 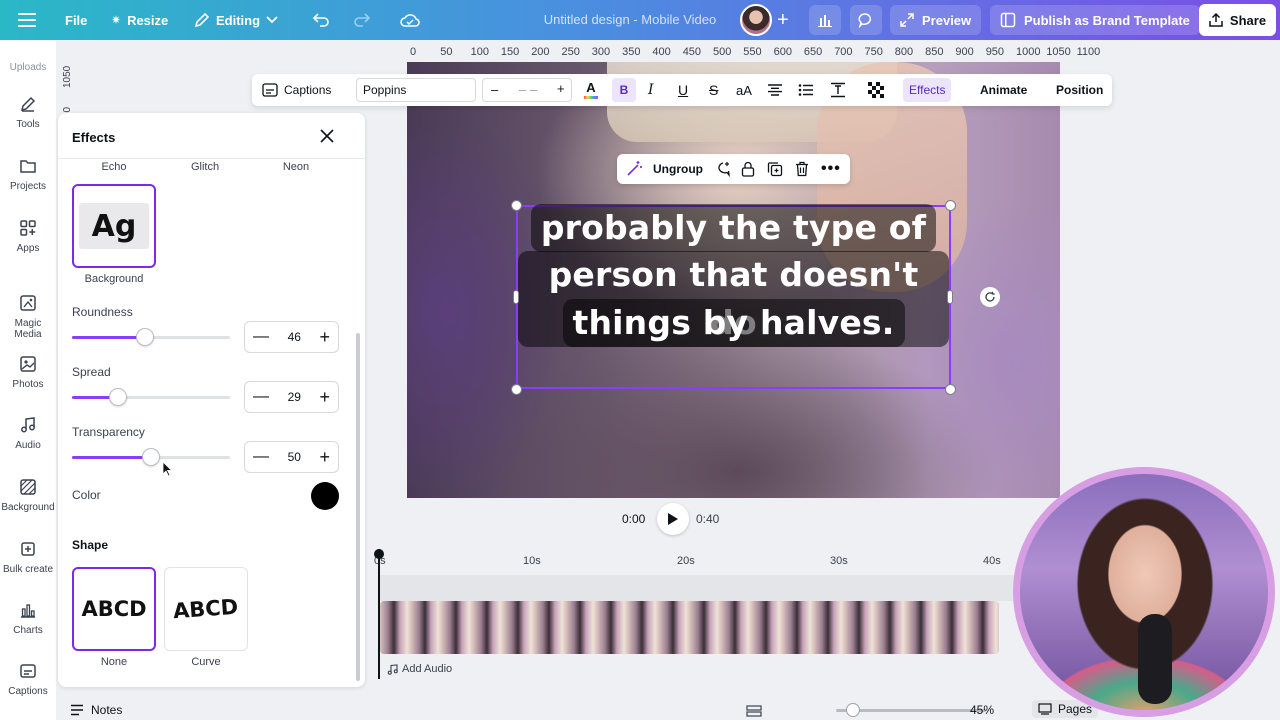 I want to click on font-family-select: Poppins, so click(x=416, y=90).